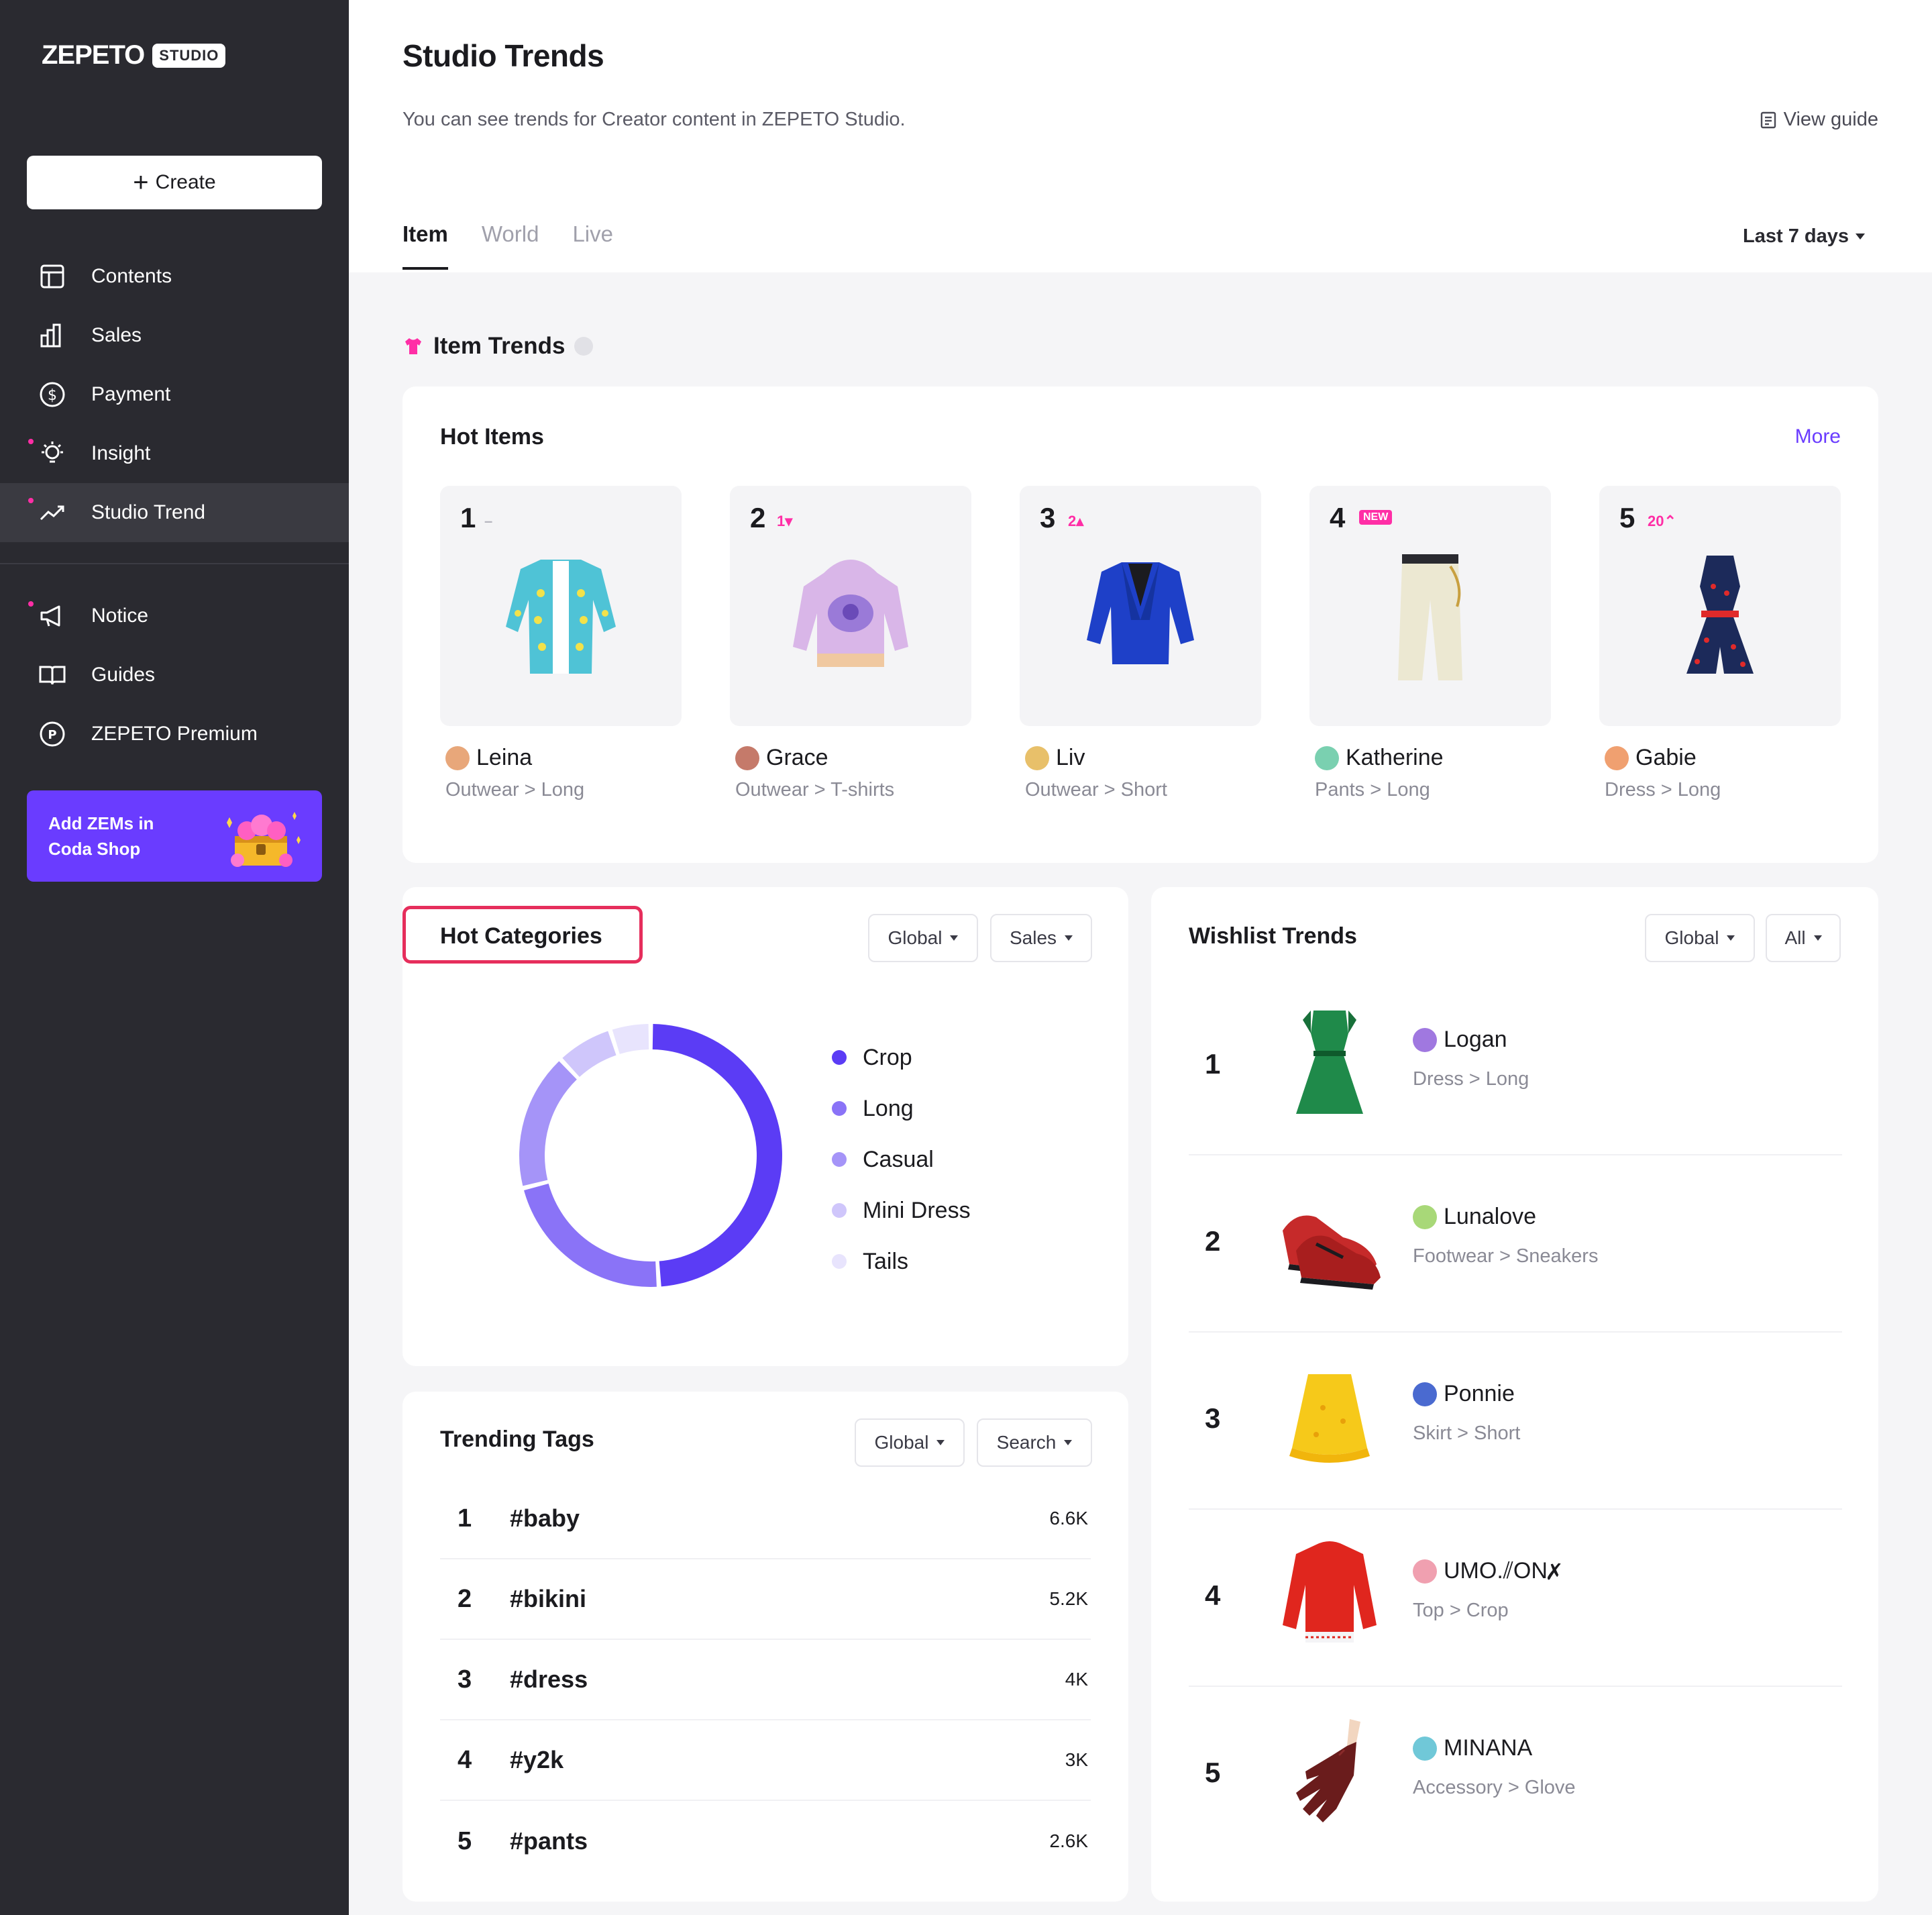 This screenshot has height=1915, width=1932. What do you see at coordinates (1034, 1442) in the screenshot?
I see `source-dropdown: Search` at bounding box center [1034, 1442].